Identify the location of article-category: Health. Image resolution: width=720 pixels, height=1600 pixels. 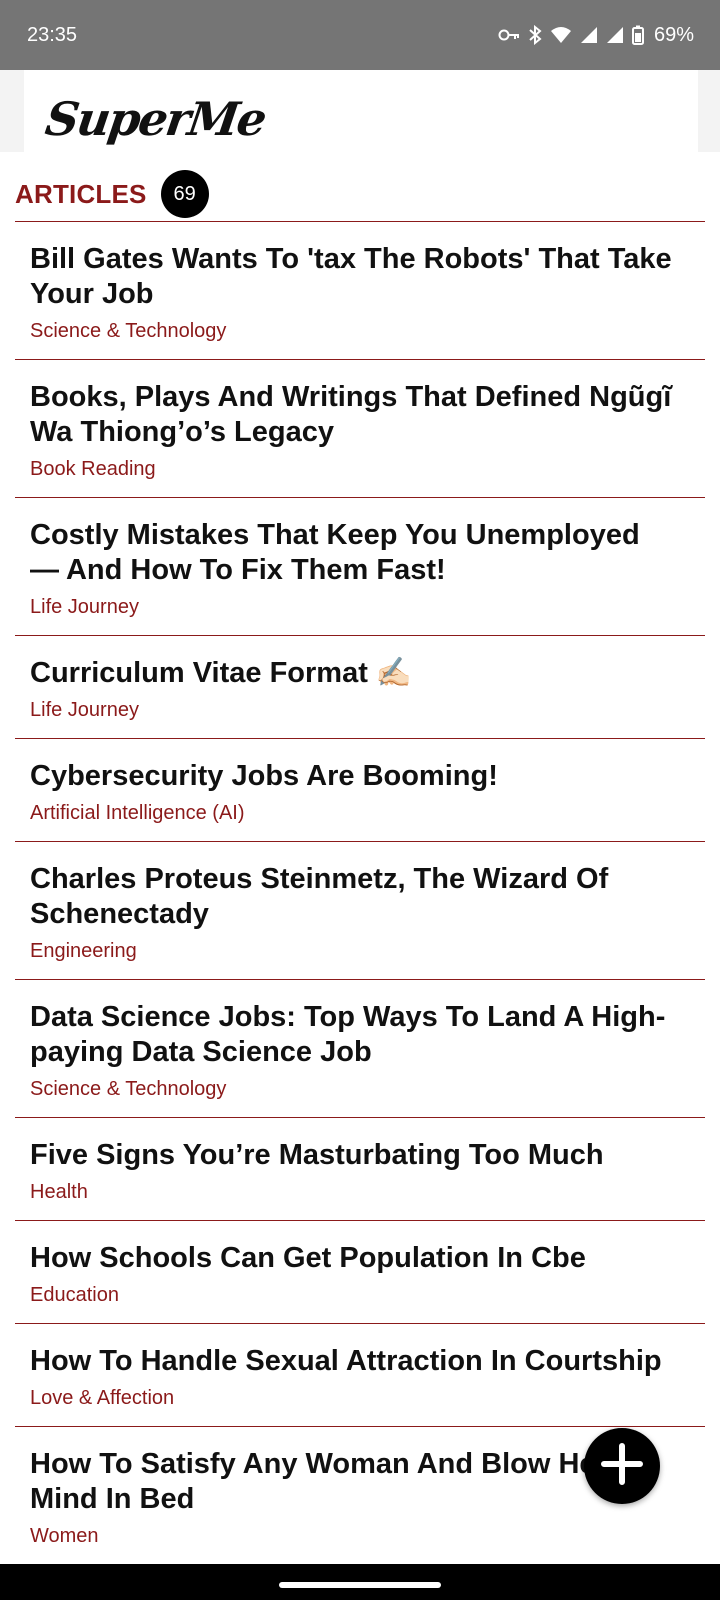
(59, 1192).